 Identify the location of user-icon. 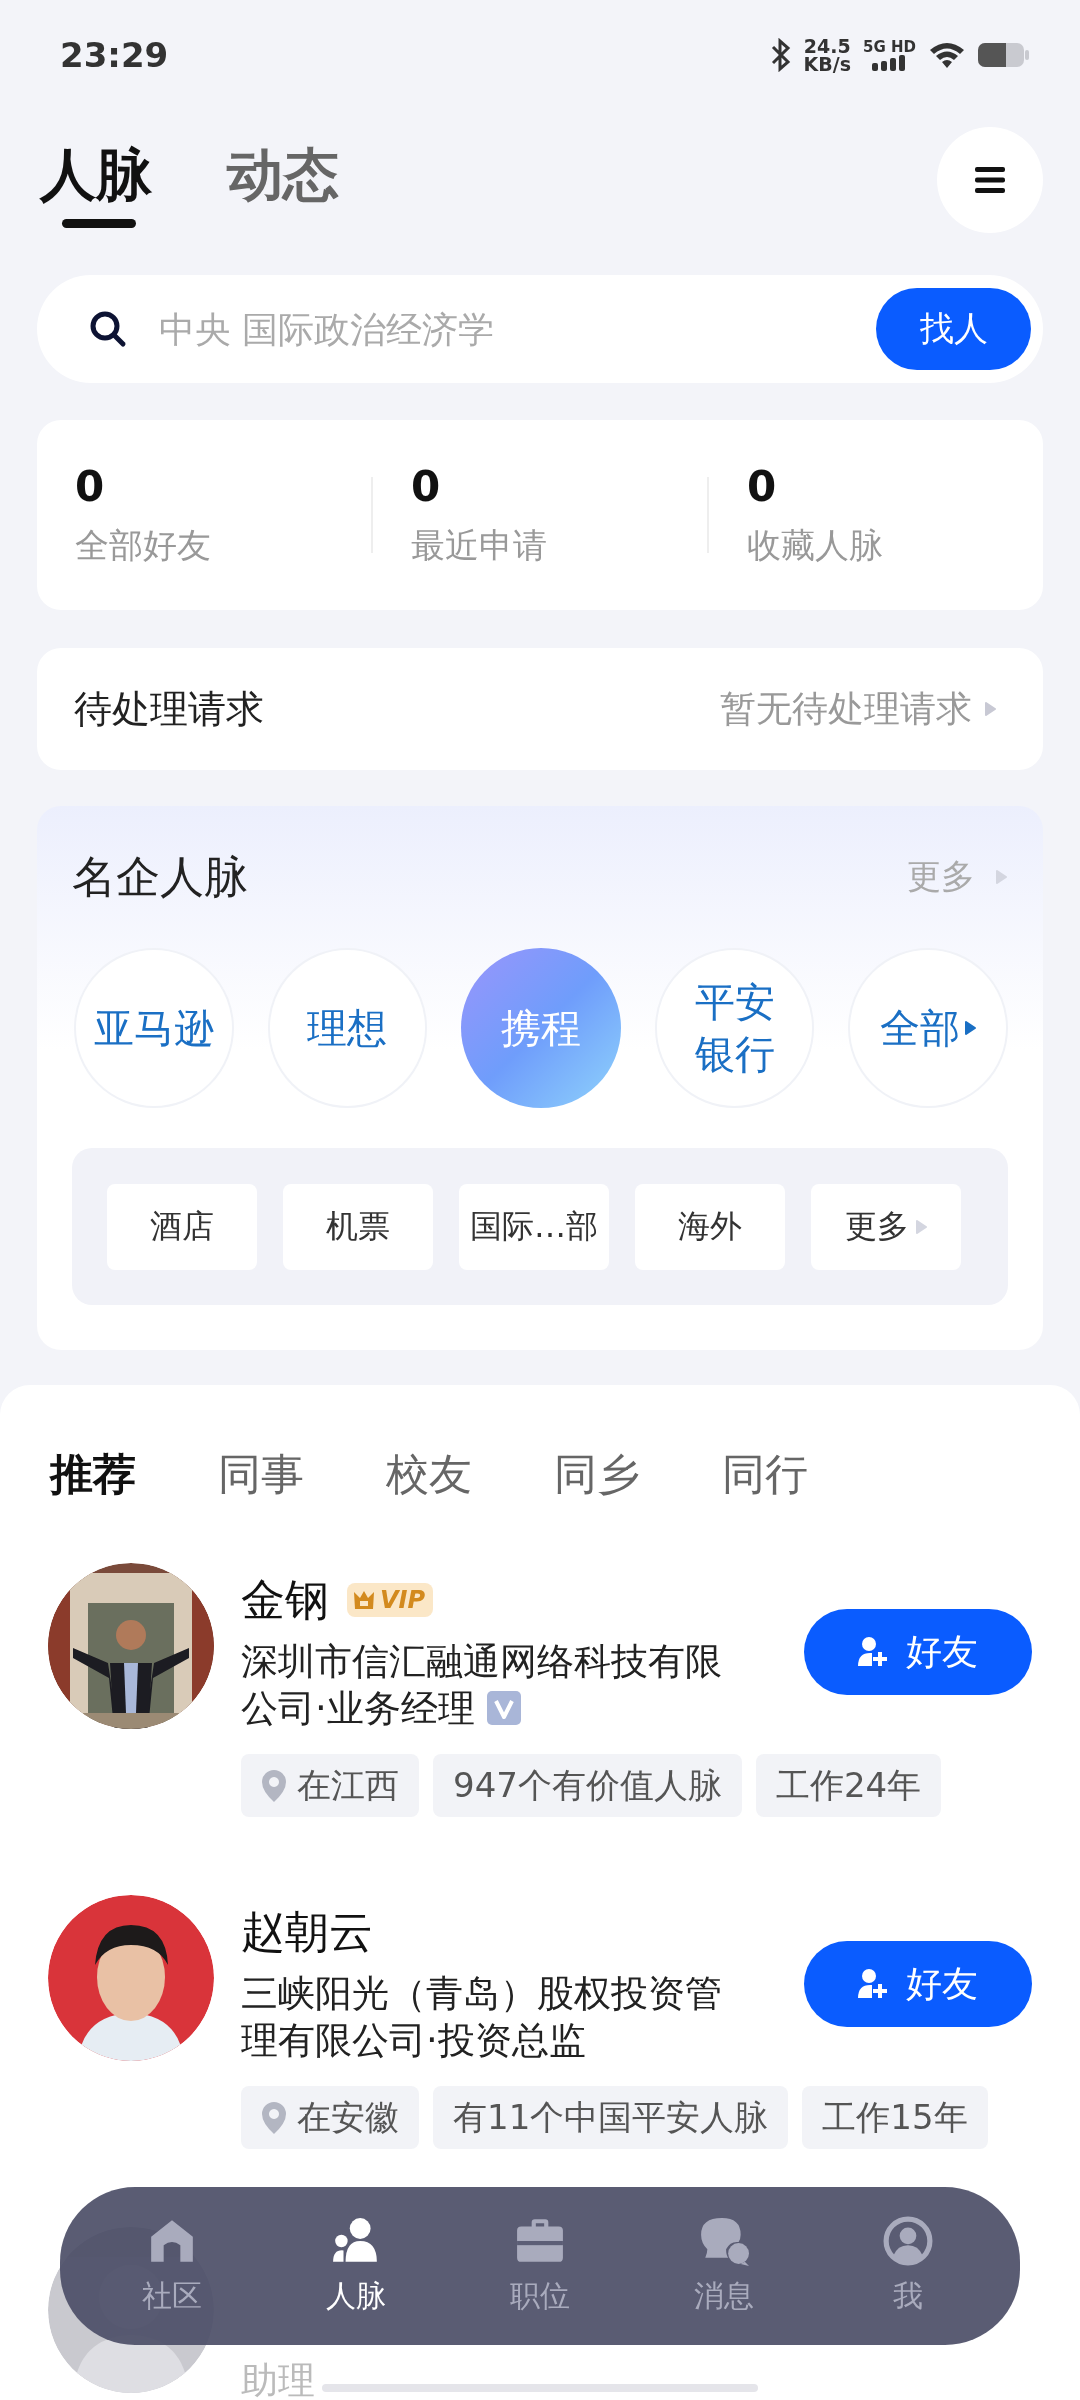
(908, 2240).